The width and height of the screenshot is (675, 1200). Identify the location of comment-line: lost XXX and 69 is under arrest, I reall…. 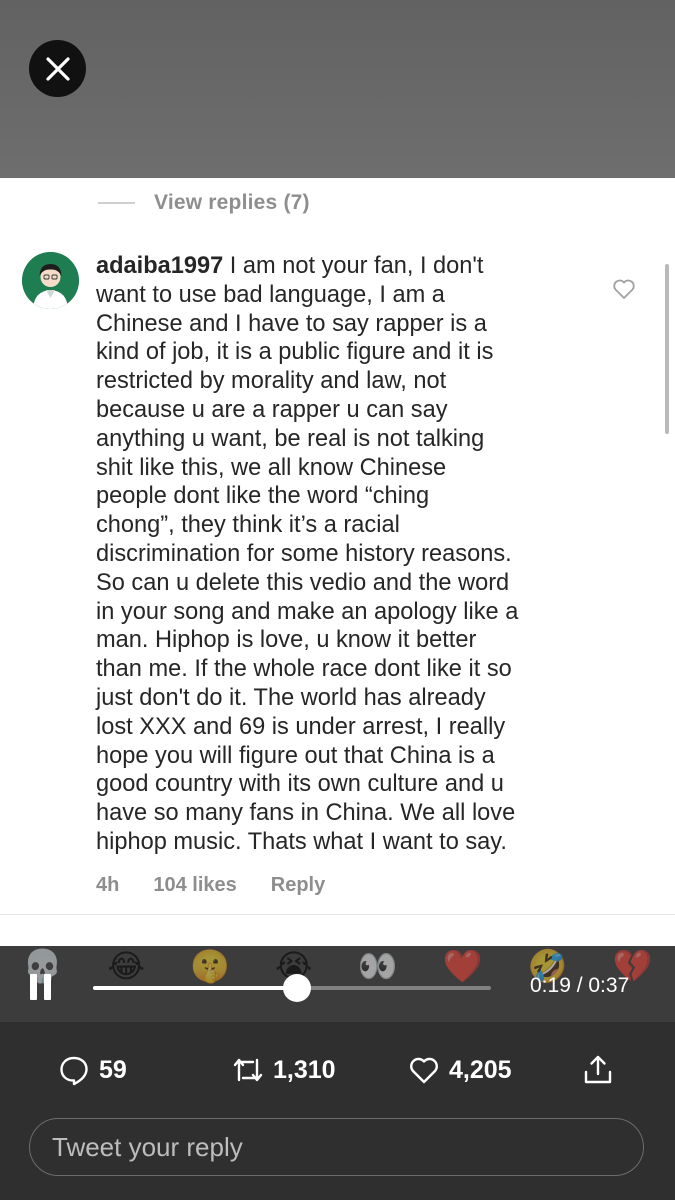
(301, 726).